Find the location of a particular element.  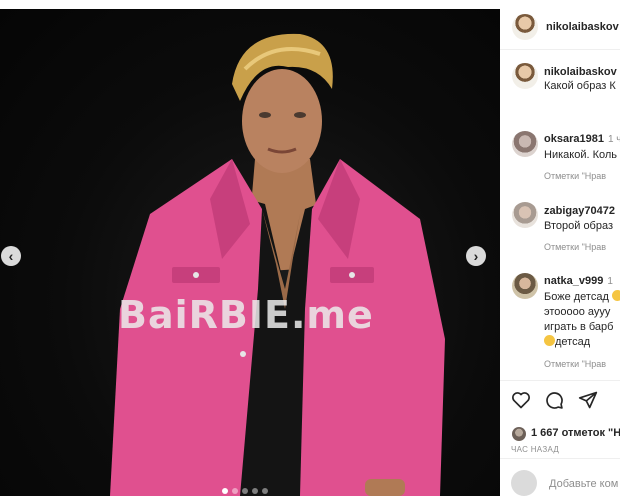

chevron-left-icon: ‹ is located at coordinates (11, 256).